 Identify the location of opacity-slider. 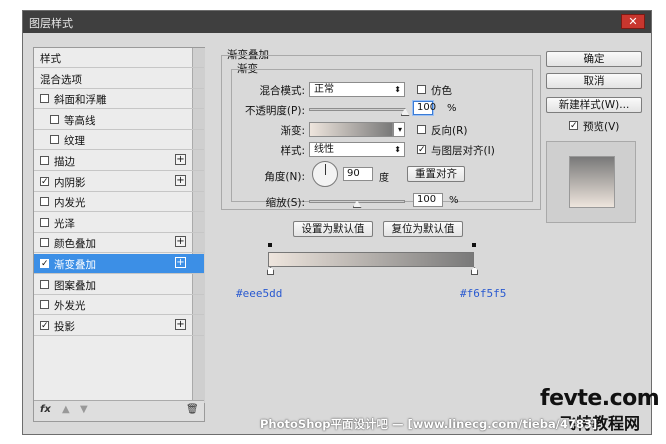
(357, 109).